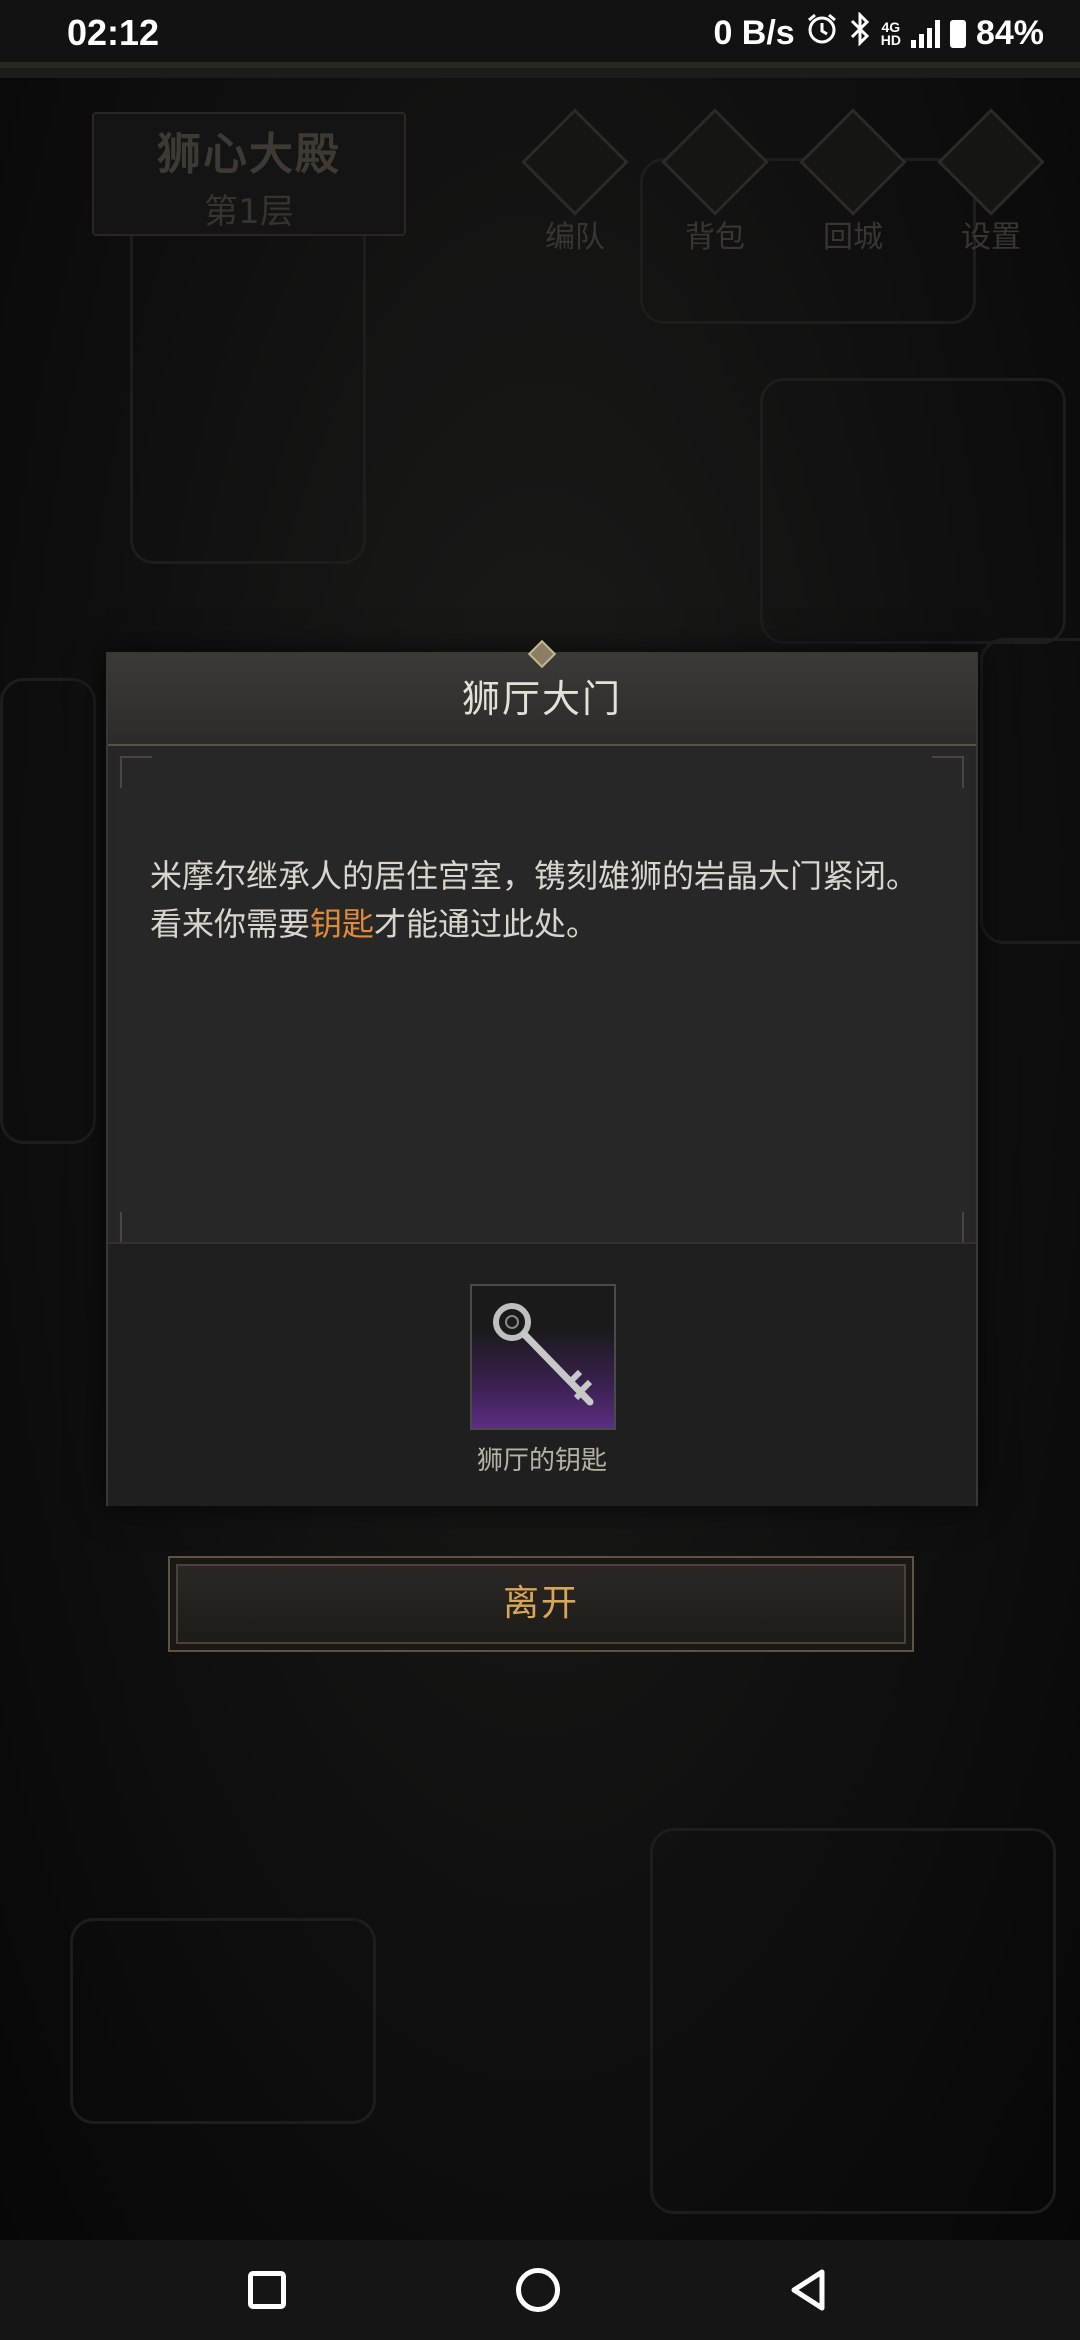  I want to click on gear-icon, so click(991, 162).